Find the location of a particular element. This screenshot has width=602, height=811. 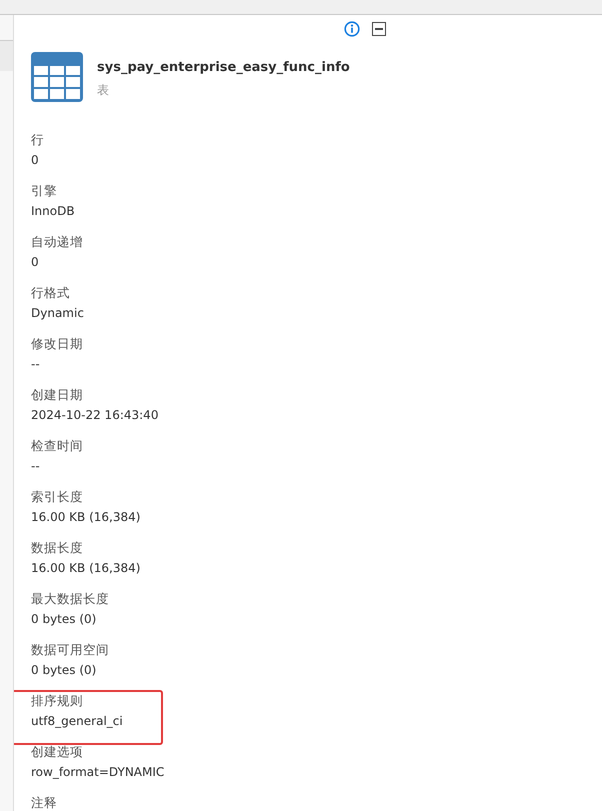

property-label: 检查时间 is located at coordinates (57, 446).